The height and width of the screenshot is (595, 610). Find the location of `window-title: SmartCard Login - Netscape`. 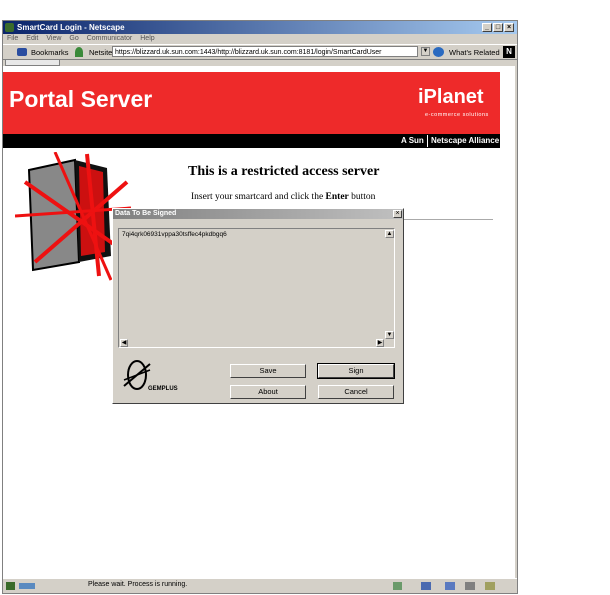

window-title: SmartCard Login - Netscape is located at coordinates (71, 27).